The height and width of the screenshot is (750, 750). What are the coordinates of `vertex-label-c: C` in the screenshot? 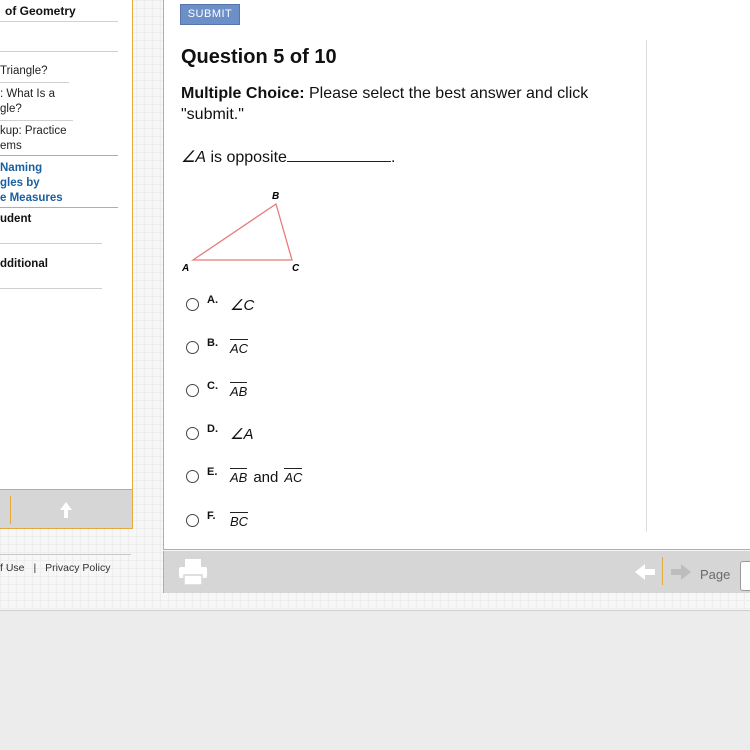 It's located at (296, 268).